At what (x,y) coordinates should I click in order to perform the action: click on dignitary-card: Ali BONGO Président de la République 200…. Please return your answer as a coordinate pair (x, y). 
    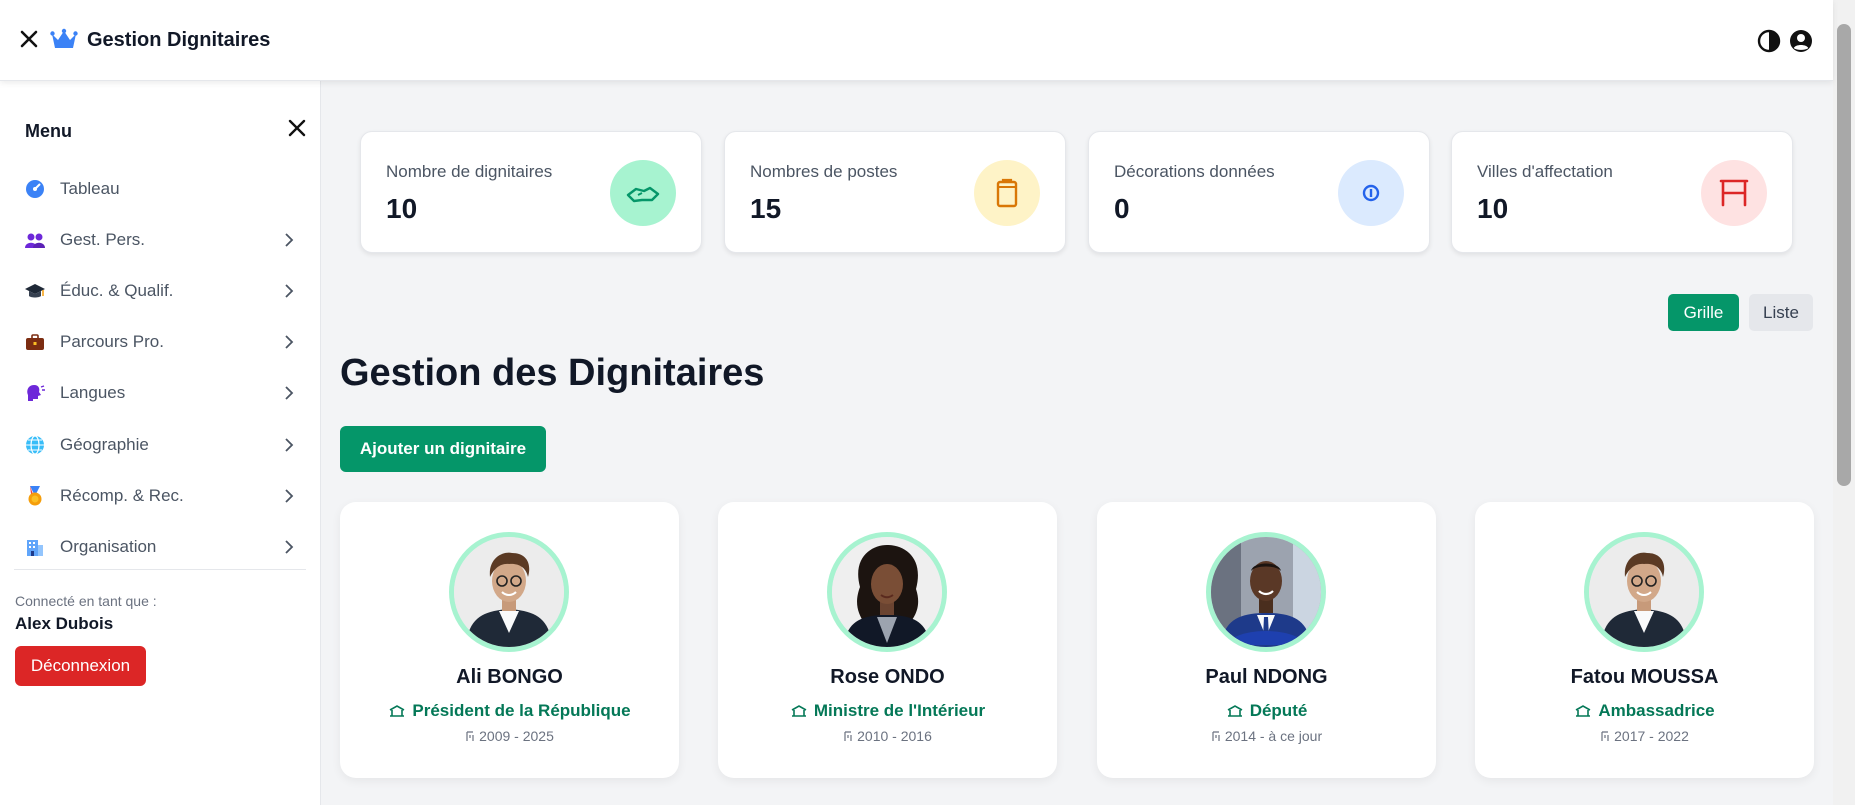
    Looking at the image, I should click on (509, 640).